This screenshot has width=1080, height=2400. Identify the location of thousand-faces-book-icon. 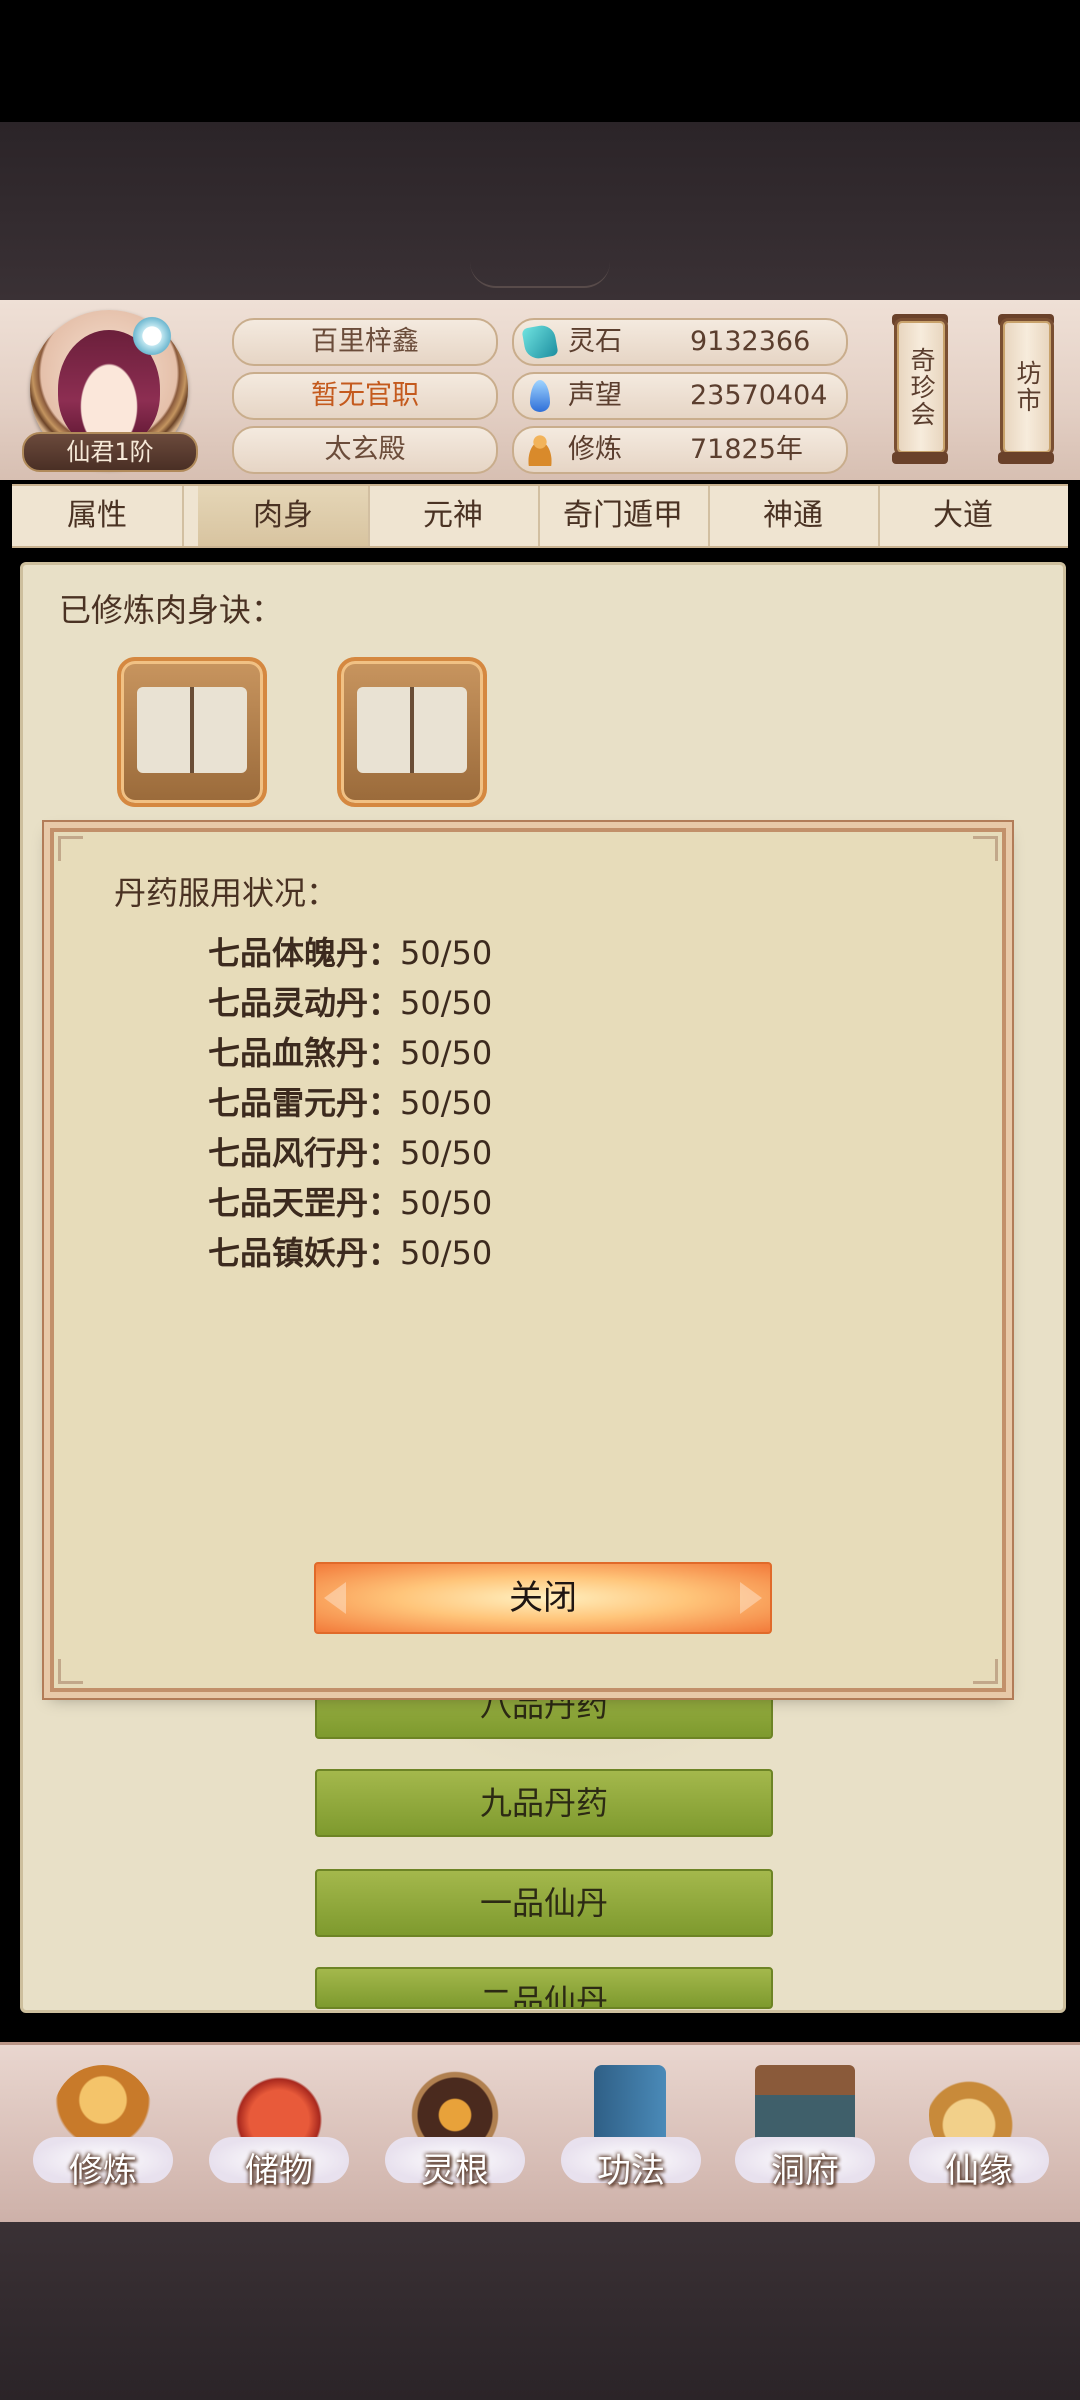
(412, 732).